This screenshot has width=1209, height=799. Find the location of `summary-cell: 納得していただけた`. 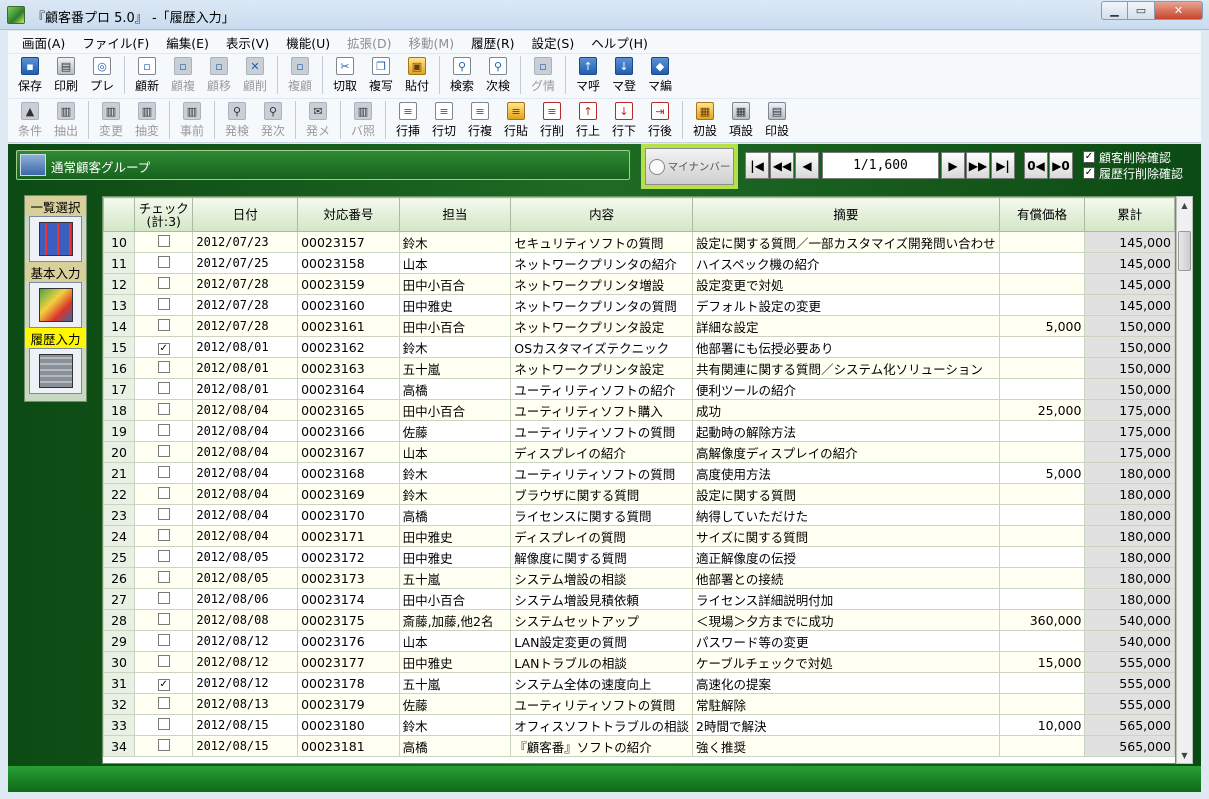

summary-cell: 納得していただけた is located at coordinates (846, 515).